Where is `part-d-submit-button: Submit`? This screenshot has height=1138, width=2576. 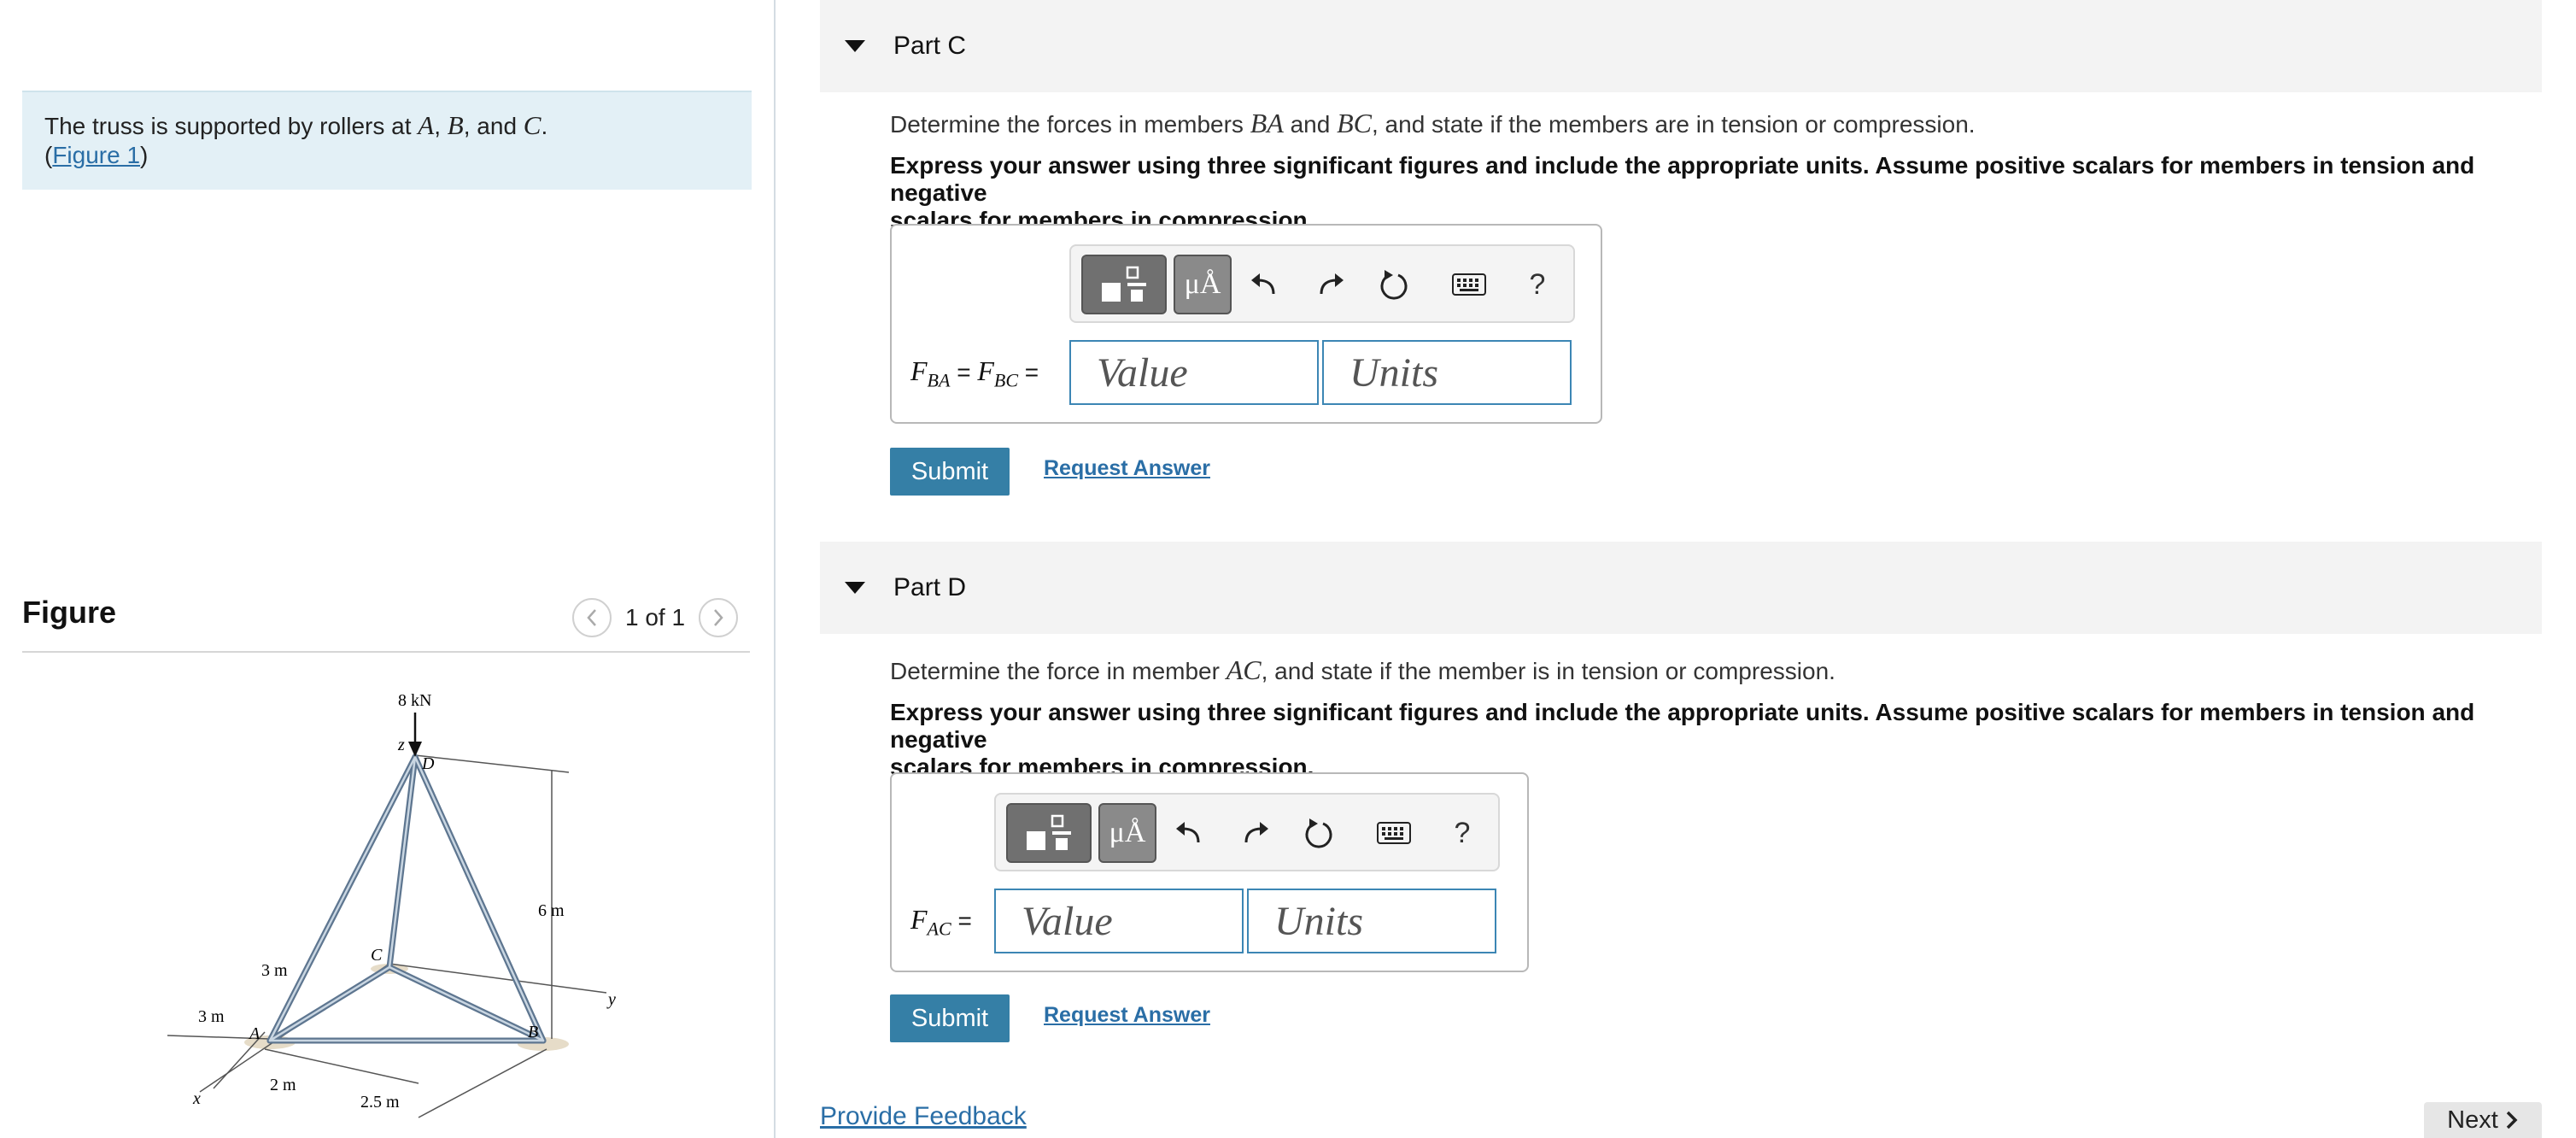 part-d-submit-button: Submit is located at coordinates (950, 1018).